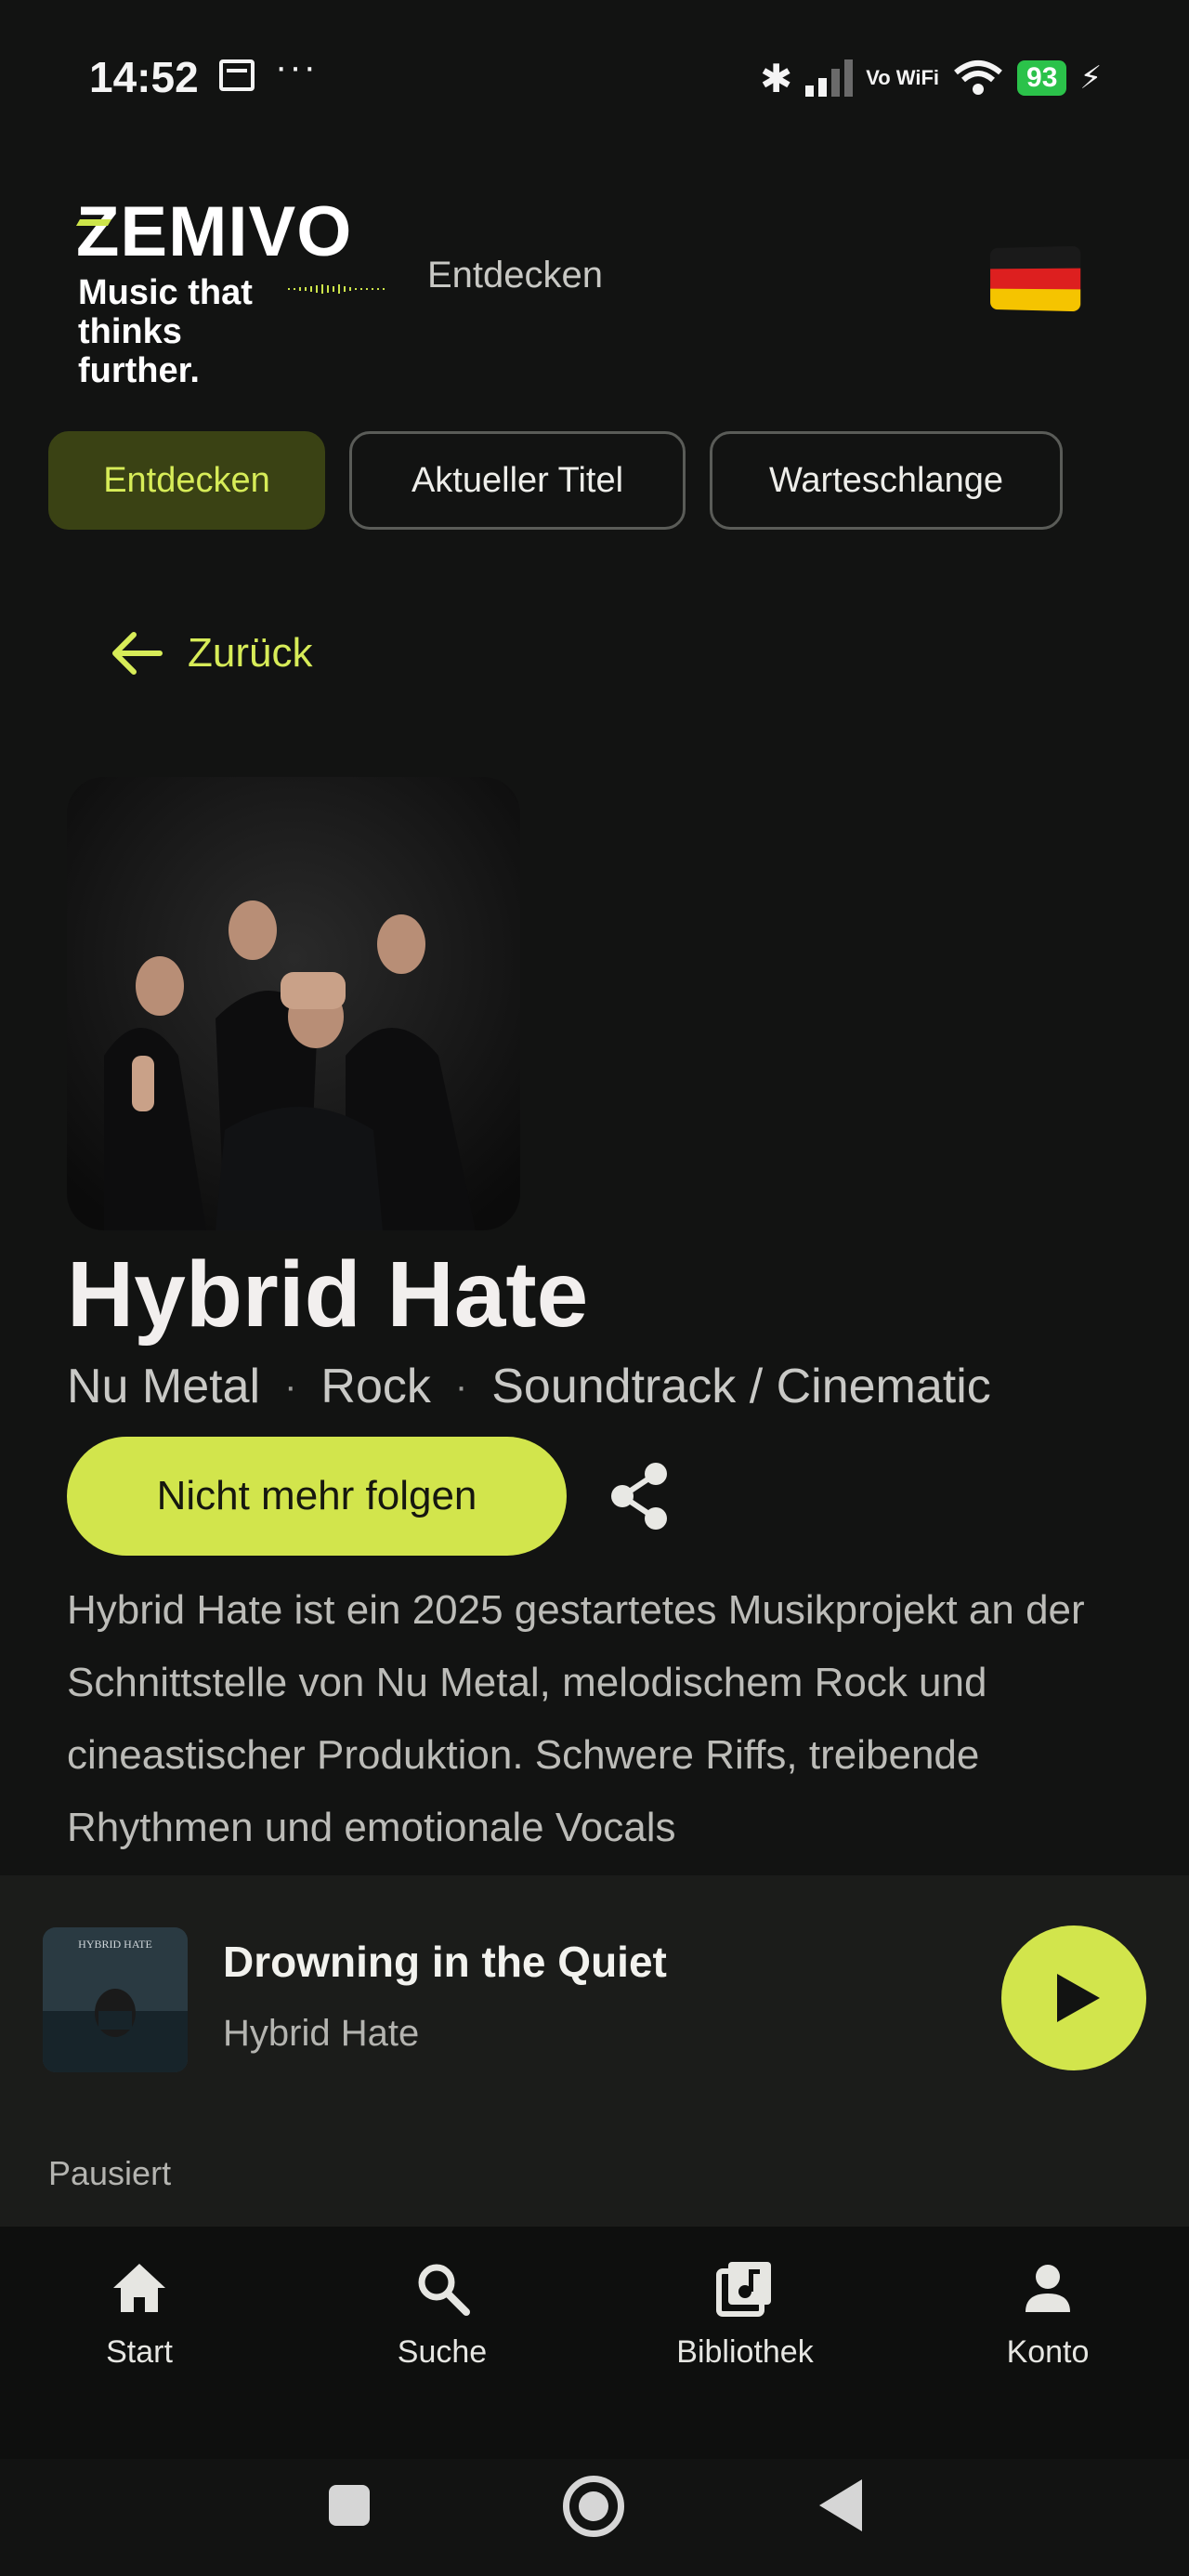 This screenshot has height=2576, width=1189. I want to click on back-button: Zurück, so click(211, 653).